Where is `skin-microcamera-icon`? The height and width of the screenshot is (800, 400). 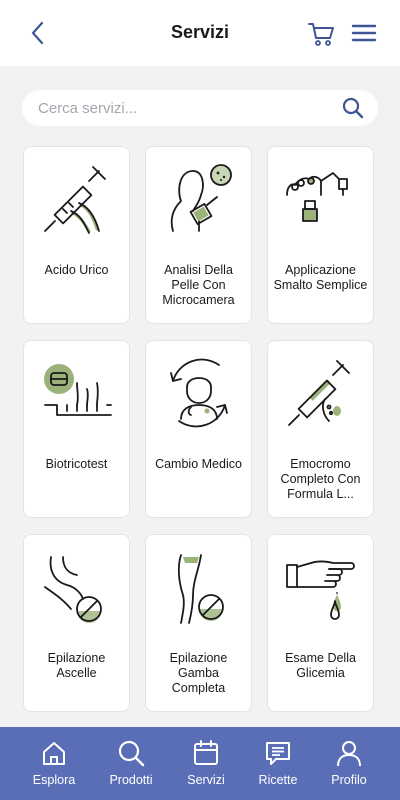
skin-microcamera-icon is located at coordinates (201, 198).